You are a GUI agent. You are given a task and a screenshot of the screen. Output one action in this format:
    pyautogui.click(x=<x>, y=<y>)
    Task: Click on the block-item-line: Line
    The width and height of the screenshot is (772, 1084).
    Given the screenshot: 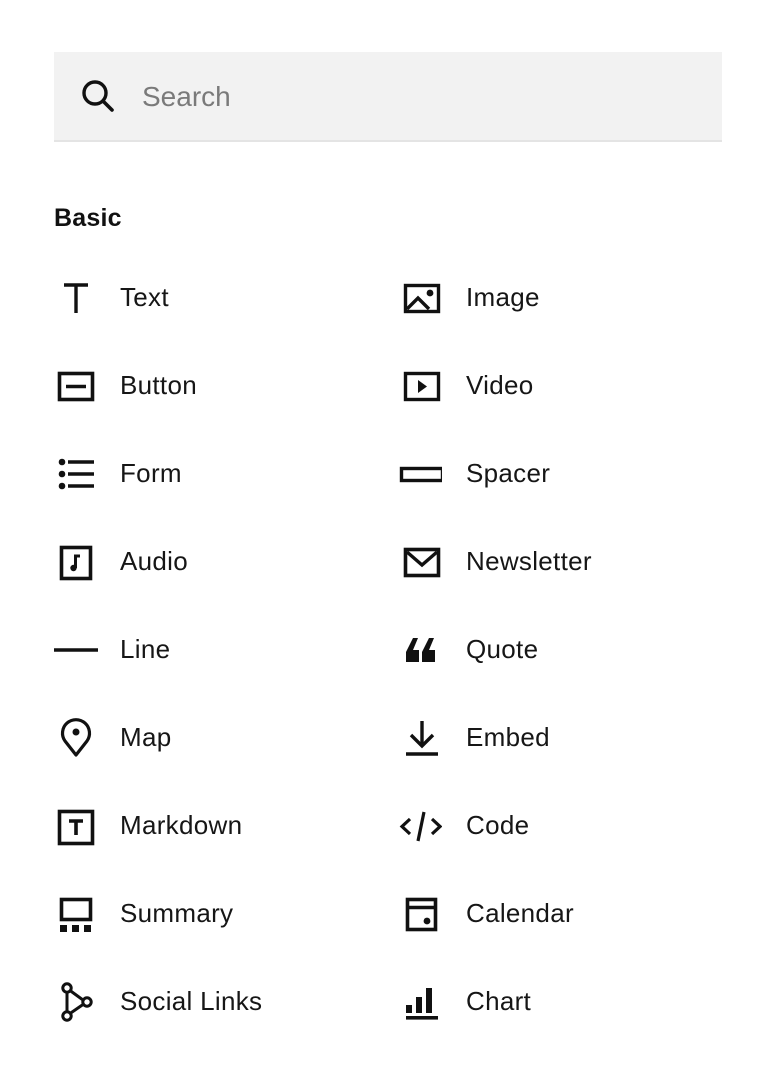 What is the action you would take?
    pyautogui.click(x=214, y=650)
    